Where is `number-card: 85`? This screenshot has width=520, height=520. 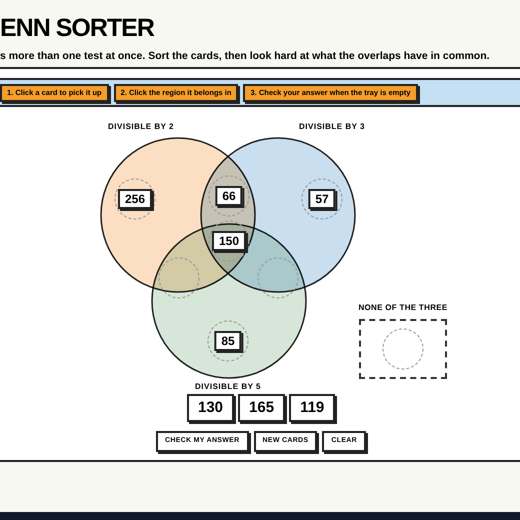
number-card: 85 is located at coordinates (228, 341).